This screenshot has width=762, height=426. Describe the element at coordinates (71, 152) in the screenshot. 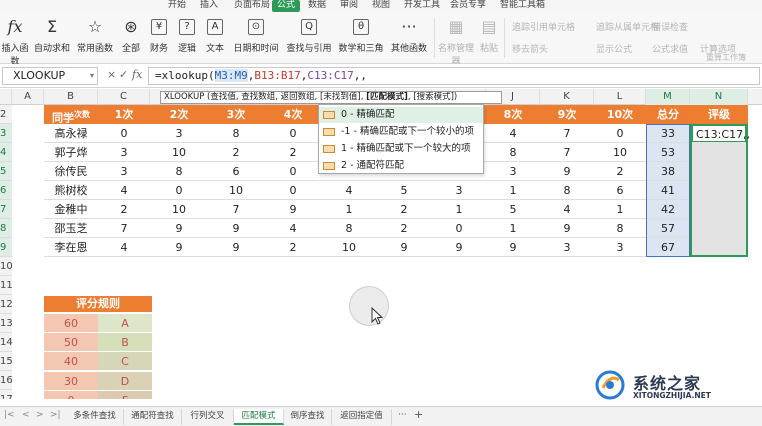

I see `student-name-cell: 郭子烨` at that location.